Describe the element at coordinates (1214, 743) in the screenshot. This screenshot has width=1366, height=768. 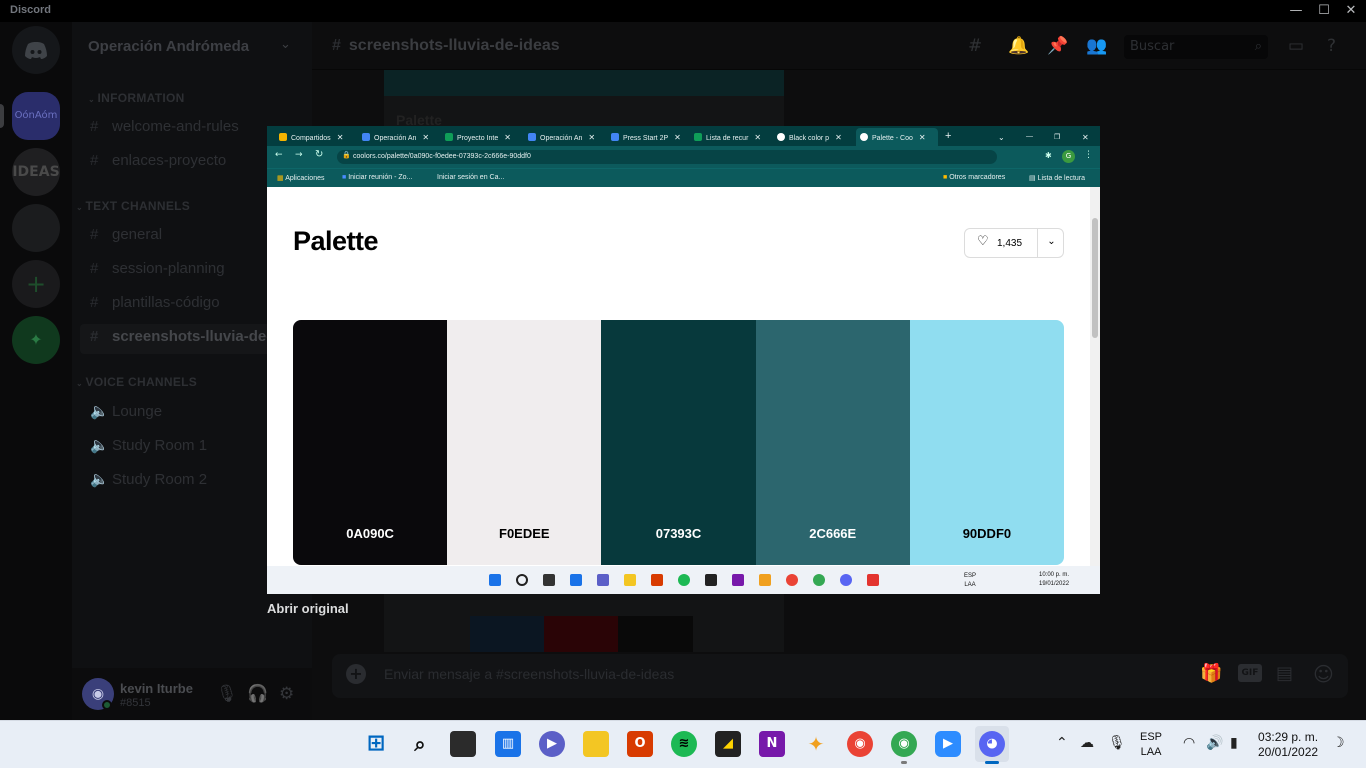
I see `volume-icon: 🔊` at that location.